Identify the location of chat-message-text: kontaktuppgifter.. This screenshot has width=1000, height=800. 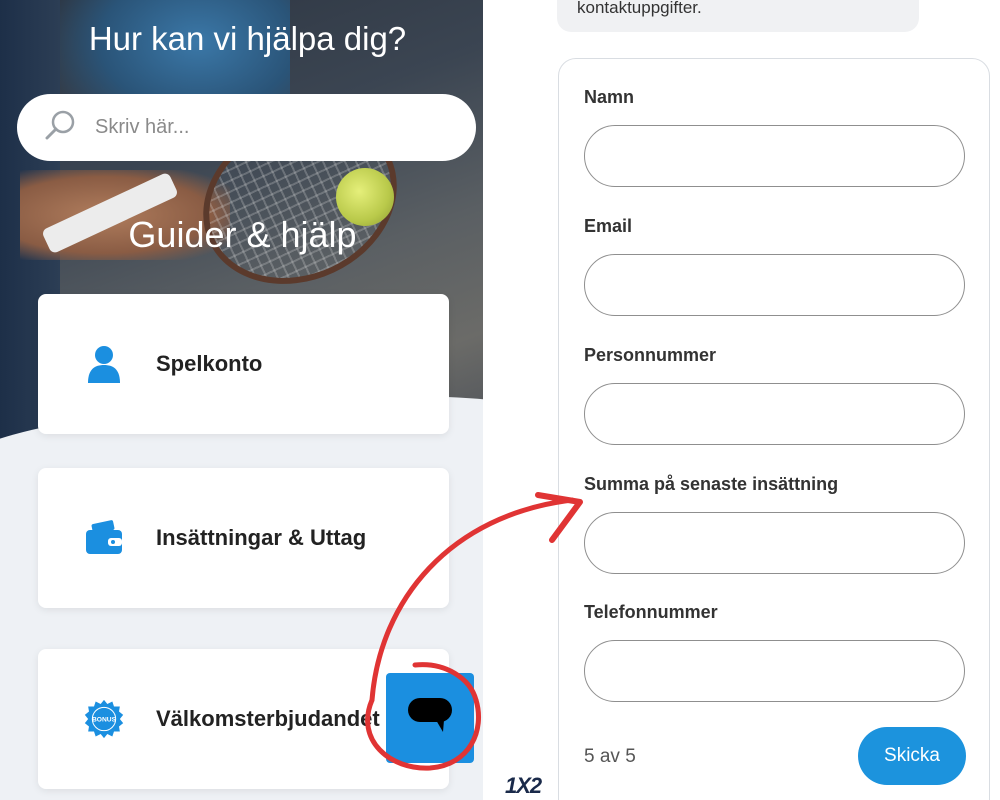
(639, 8).